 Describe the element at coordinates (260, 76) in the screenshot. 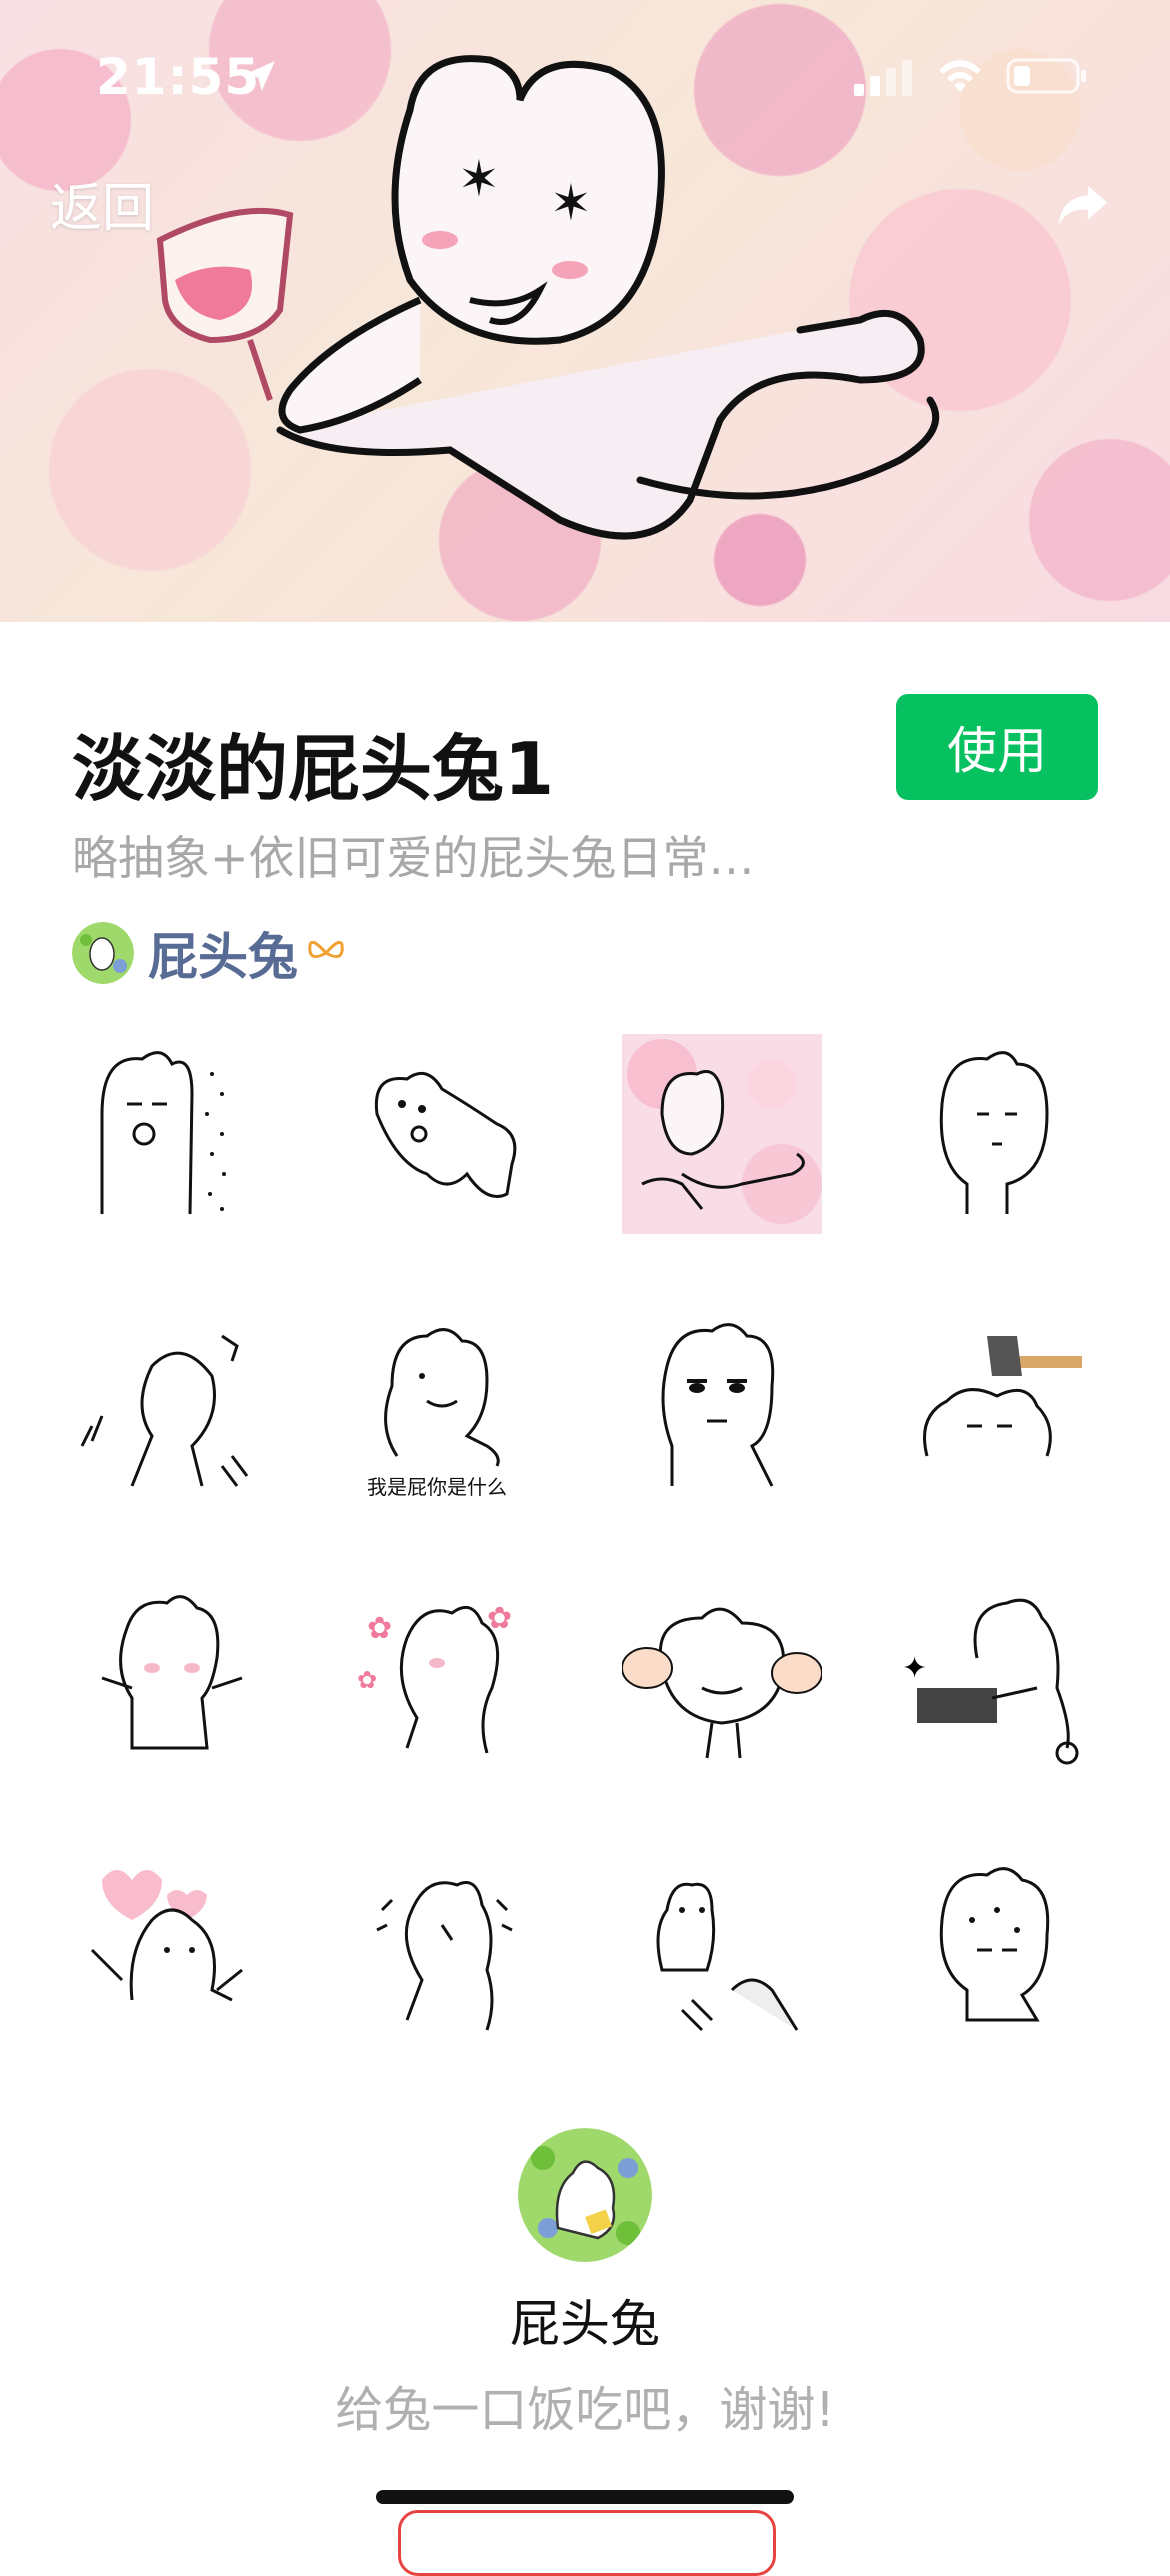

I see `location-arrow-icon` at that location.